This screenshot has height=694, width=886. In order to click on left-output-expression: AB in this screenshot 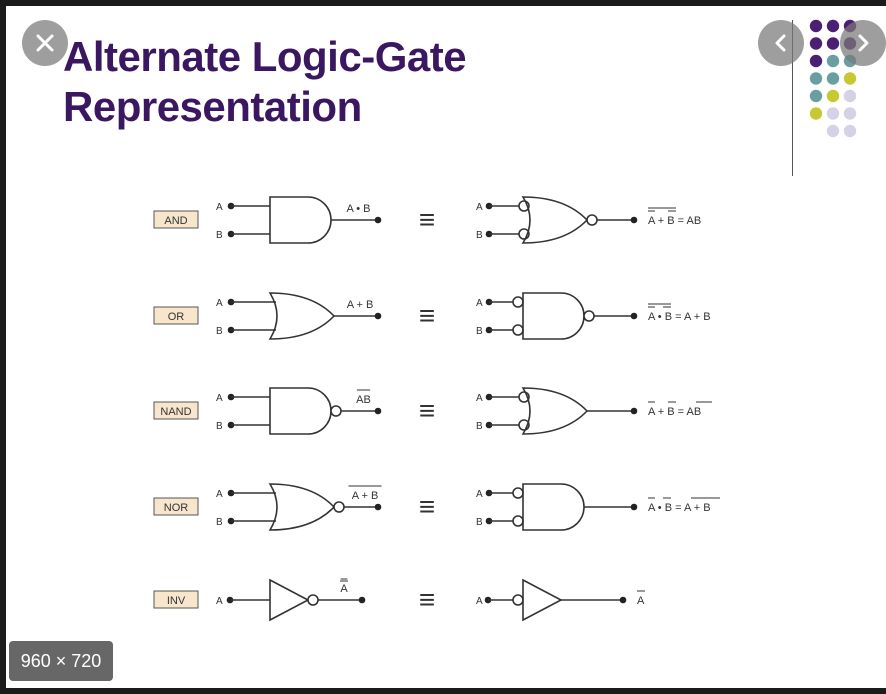, I will do `click(363, 400)`.